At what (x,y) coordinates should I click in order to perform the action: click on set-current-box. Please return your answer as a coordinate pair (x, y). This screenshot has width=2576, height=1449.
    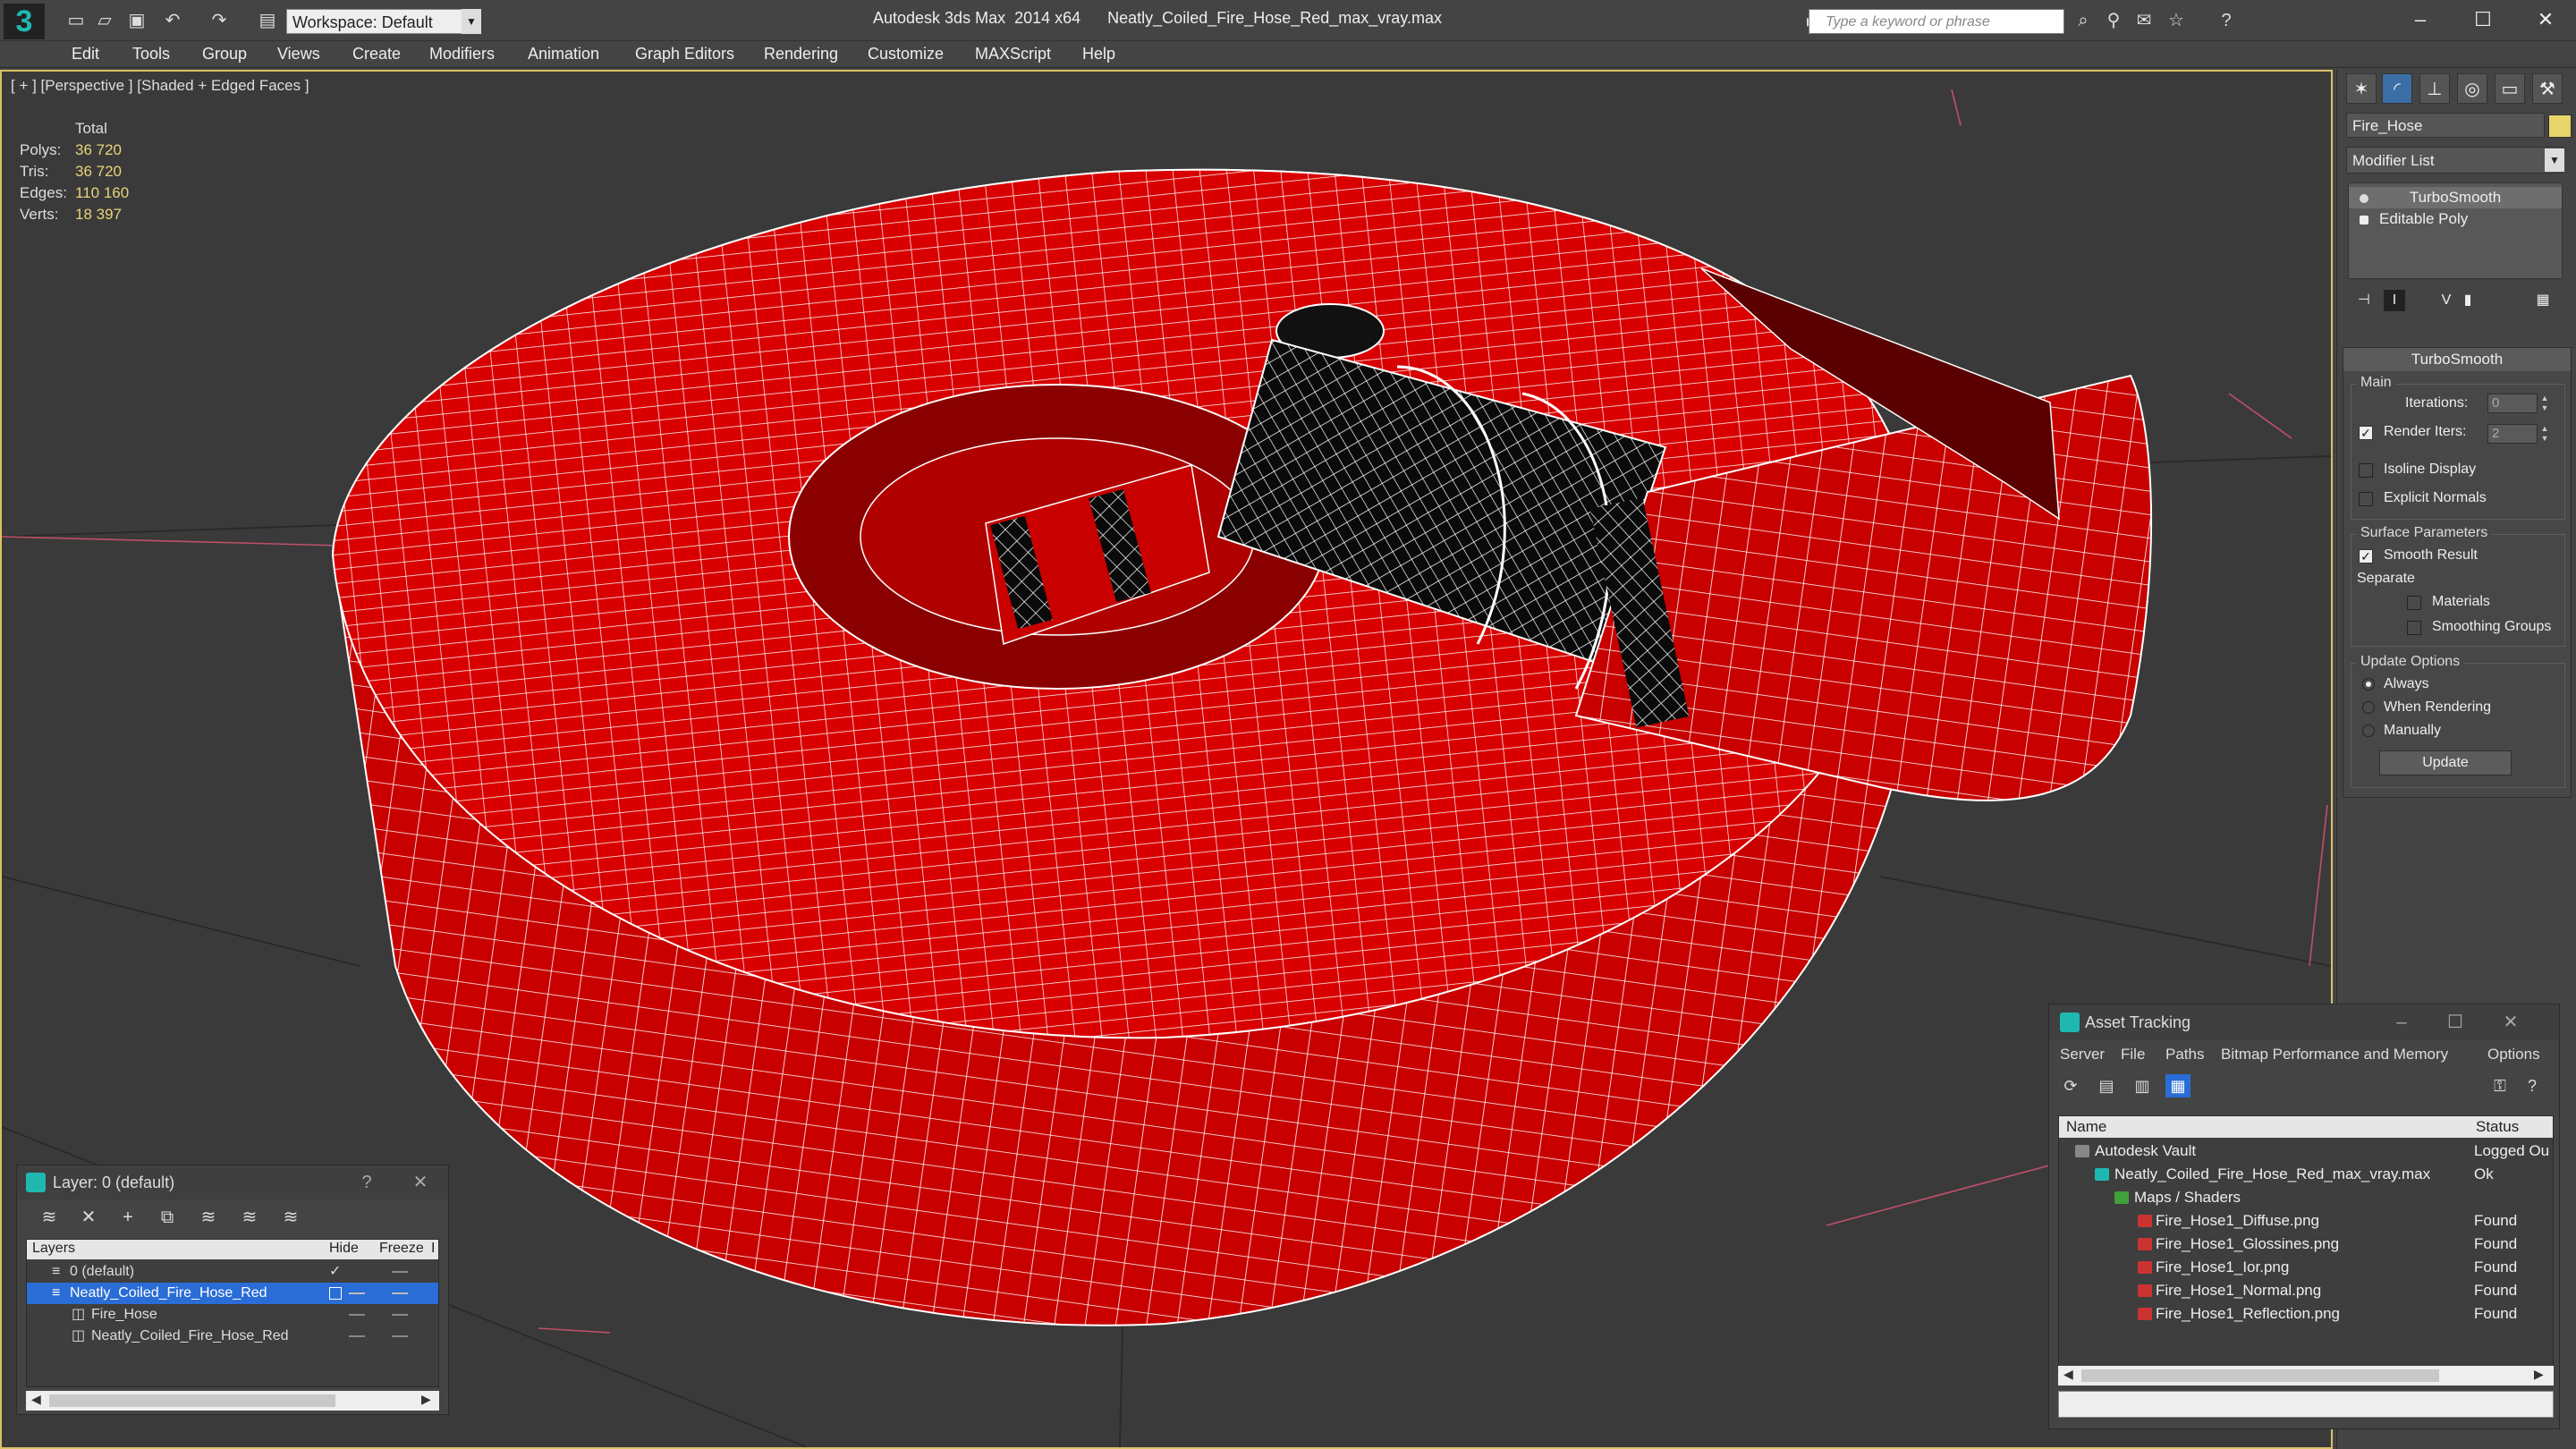
    Looking at the image, I should click on (335, 1293).